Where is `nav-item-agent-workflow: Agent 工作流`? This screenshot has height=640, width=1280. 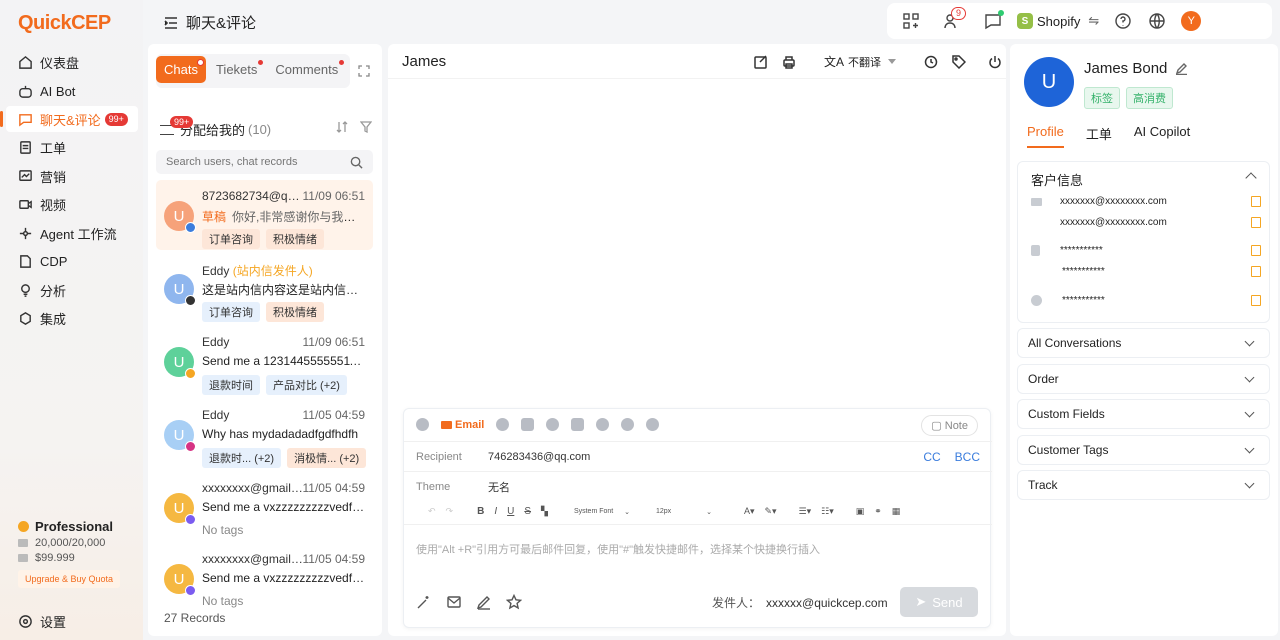
nav-item-agent-workflow: Agent 工作流 is located at coordinates (72, 233).